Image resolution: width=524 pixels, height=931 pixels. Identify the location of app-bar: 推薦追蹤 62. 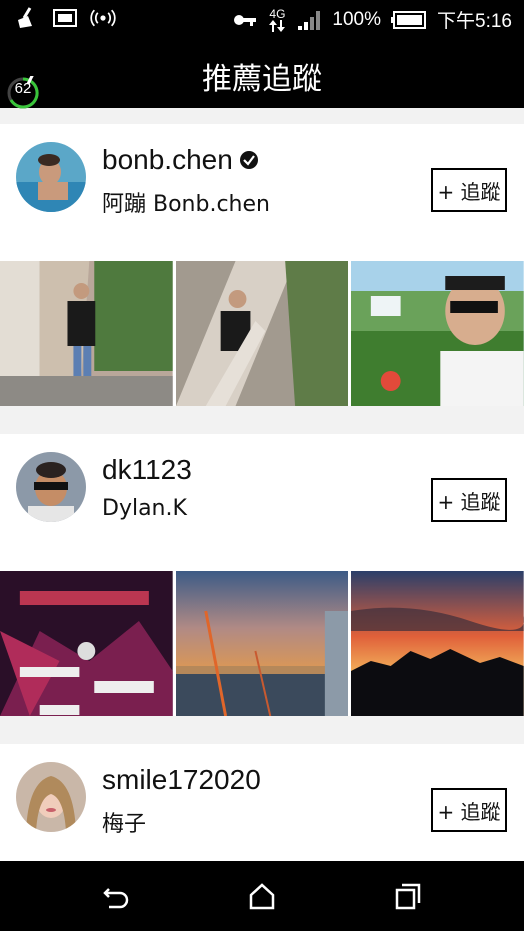
(262, 74).